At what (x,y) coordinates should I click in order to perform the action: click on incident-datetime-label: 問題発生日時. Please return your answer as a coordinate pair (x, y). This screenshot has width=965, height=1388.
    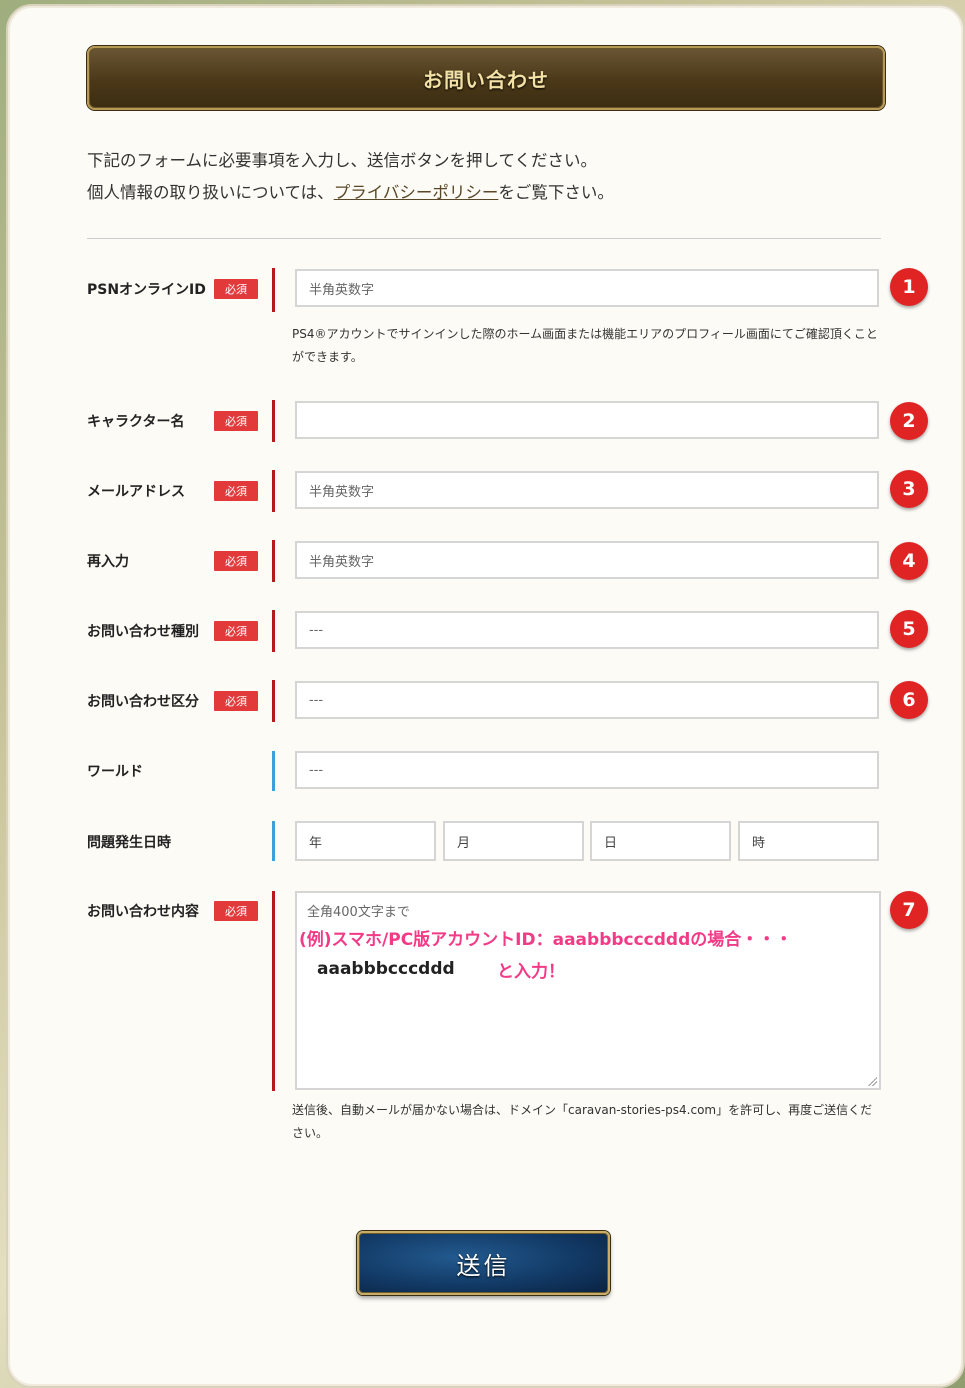
    Looking at the image, I should click on (129, 843).